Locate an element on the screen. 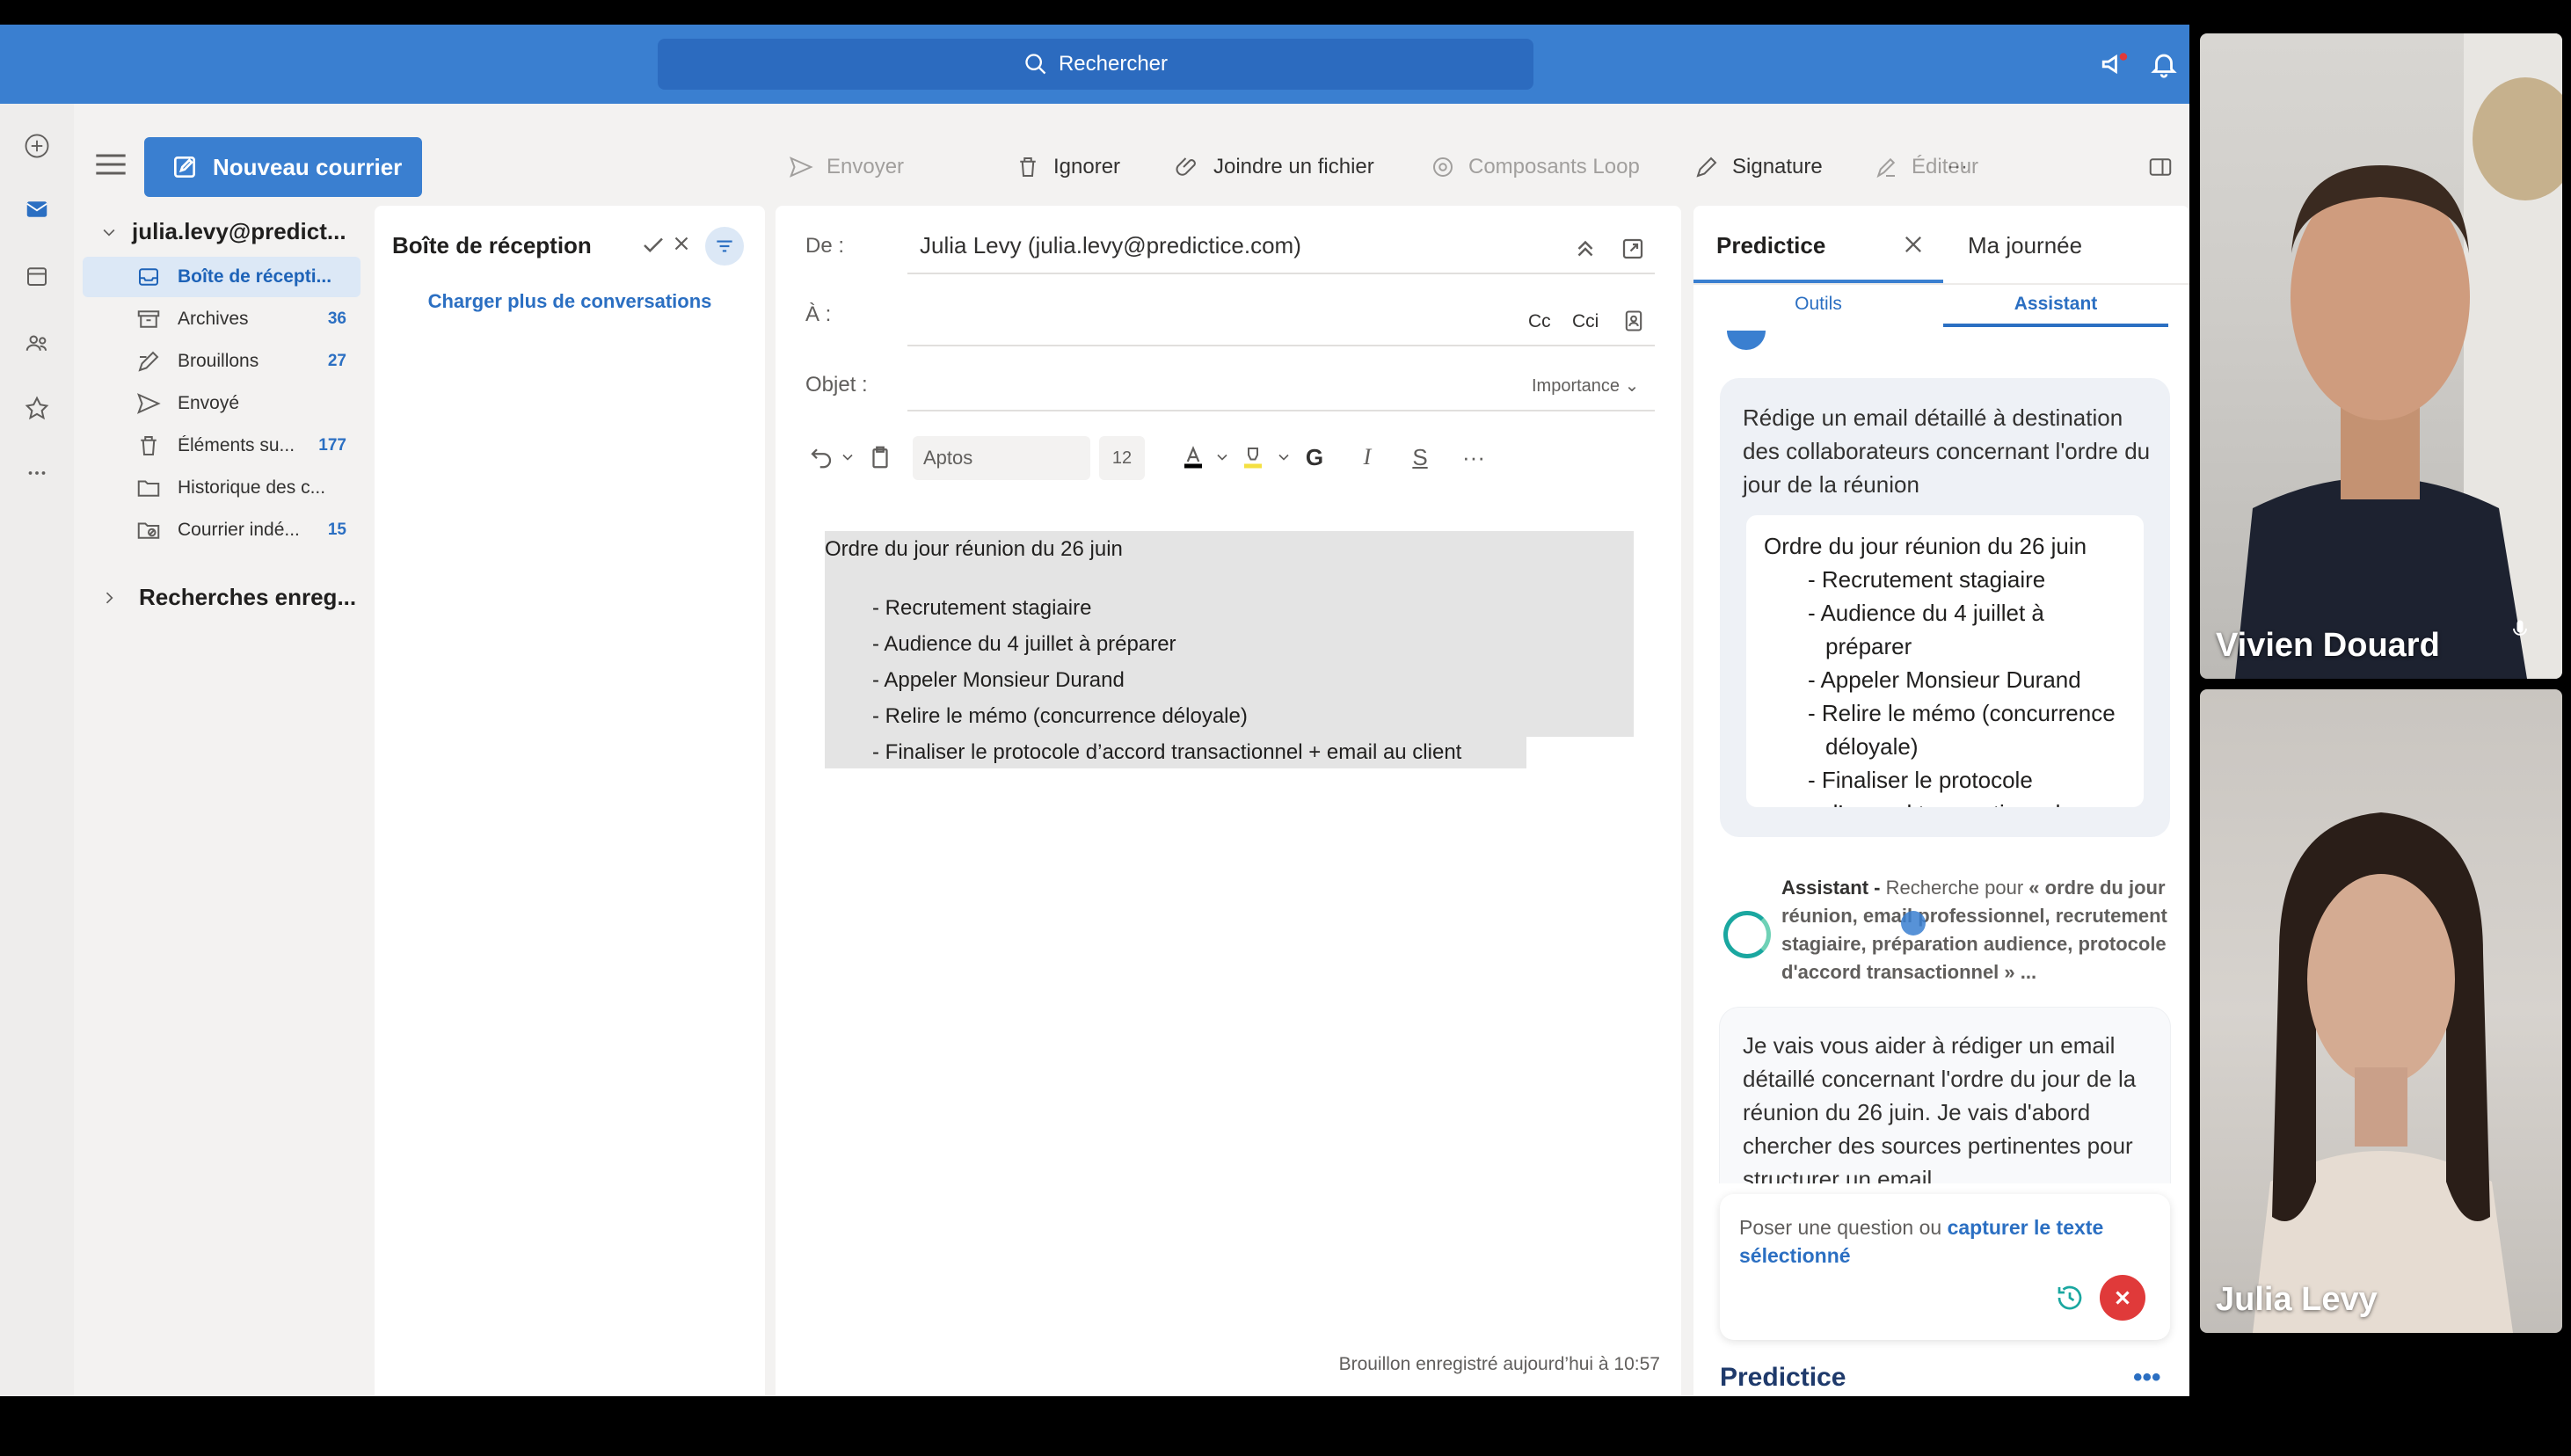 The width and height of the screenshot is (2571, 1456). participant-video: Vivien Douard is located at coordinates (2381, 356).